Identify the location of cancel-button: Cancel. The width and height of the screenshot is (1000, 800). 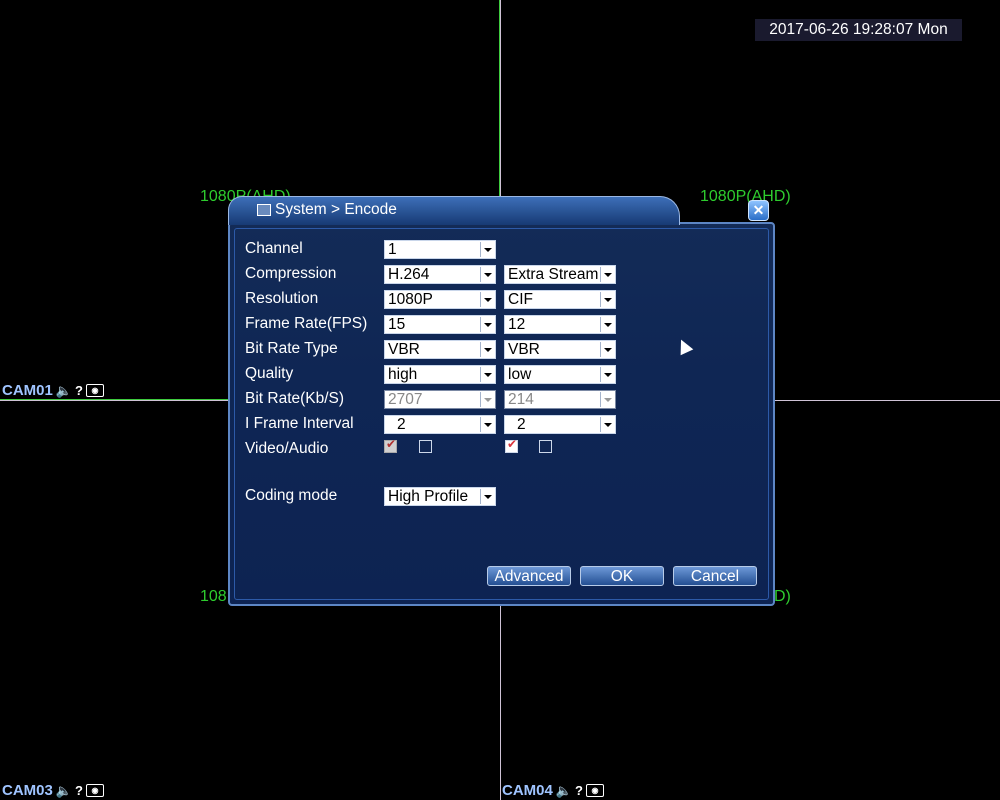
(715, 576).